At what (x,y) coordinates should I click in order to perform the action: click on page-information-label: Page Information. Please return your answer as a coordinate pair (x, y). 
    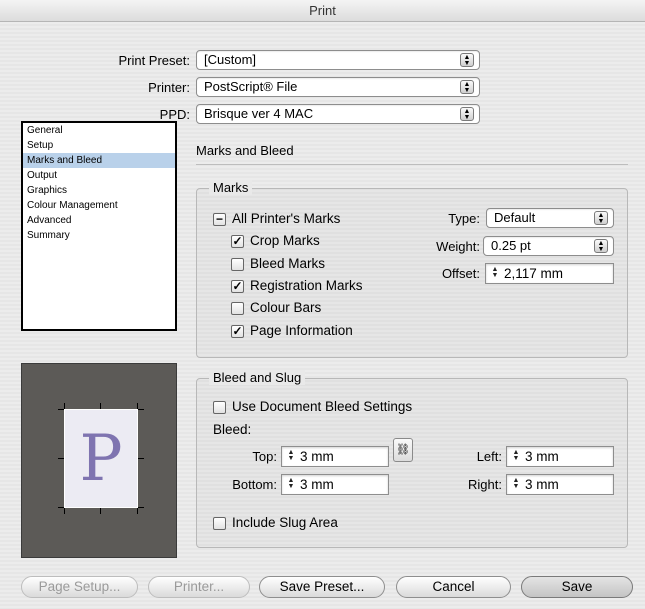
    Looking at the image, I should click on (301, 330).